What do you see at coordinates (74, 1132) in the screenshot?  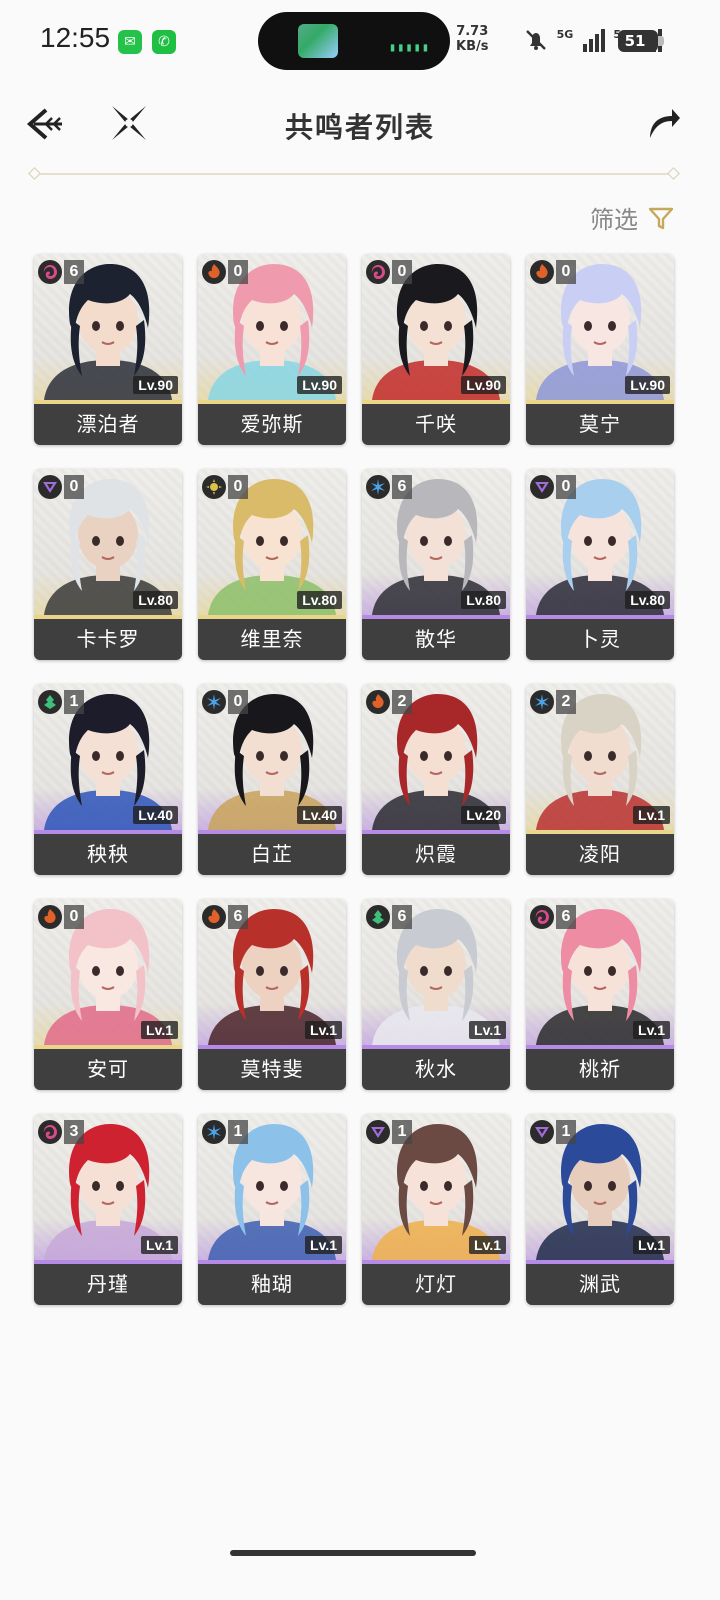 I see `sequence-badge: 3` at bounding box center [74, 1132].